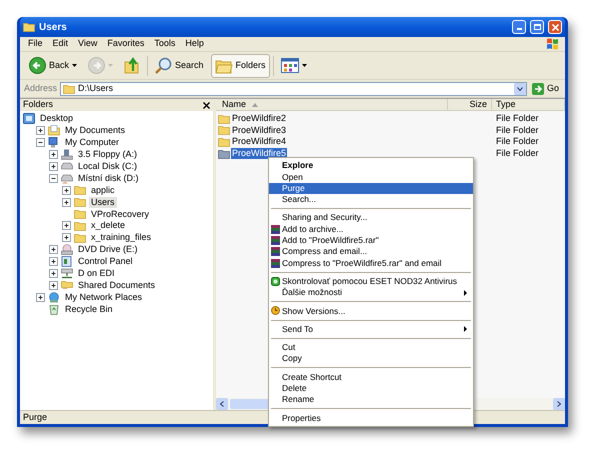  What do you see at coordinates (194, 44) in the screenshot?
I see `menu-item: Help` at bounding box center [194, 44].